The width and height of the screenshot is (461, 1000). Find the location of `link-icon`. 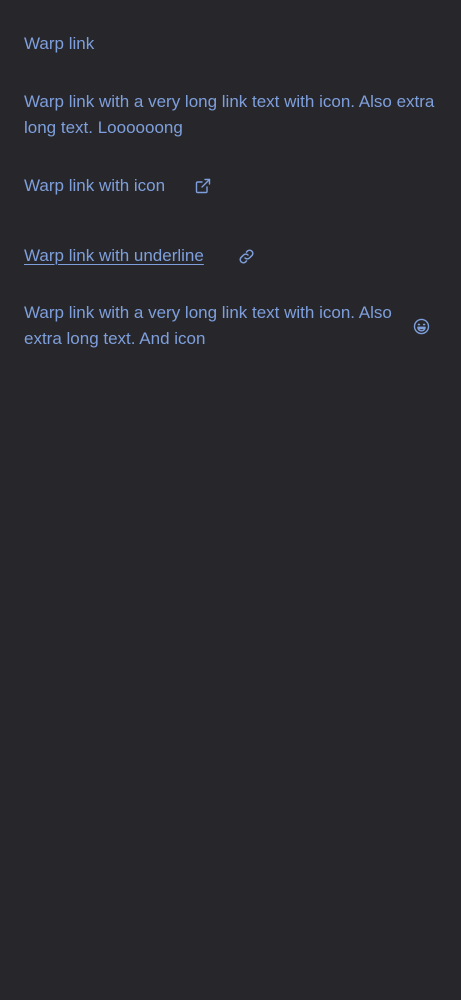

link-icon is located at coordinates (246, 256).